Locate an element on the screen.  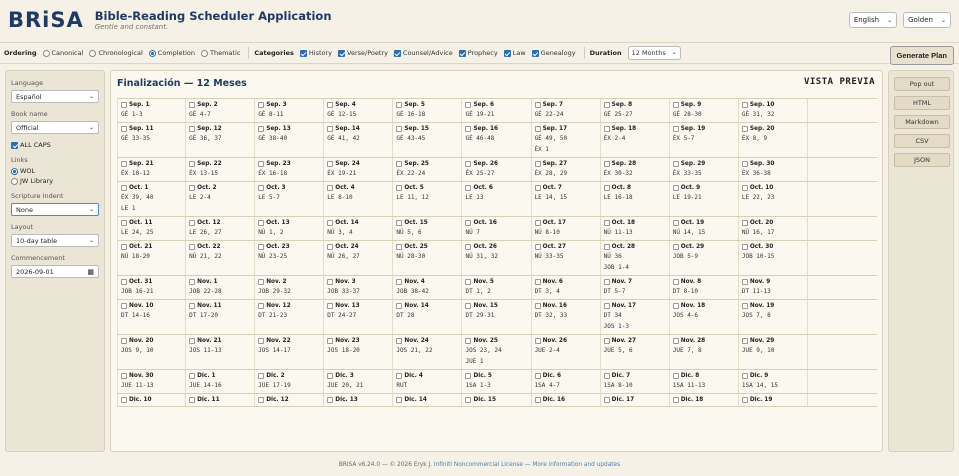
cell-date: Sep. 16 is located at coordinates (496, 129).